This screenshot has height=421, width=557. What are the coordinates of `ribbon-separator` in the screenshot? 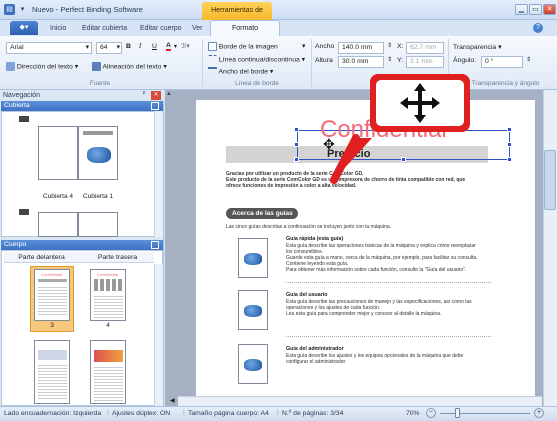 It's located at (202, 63).